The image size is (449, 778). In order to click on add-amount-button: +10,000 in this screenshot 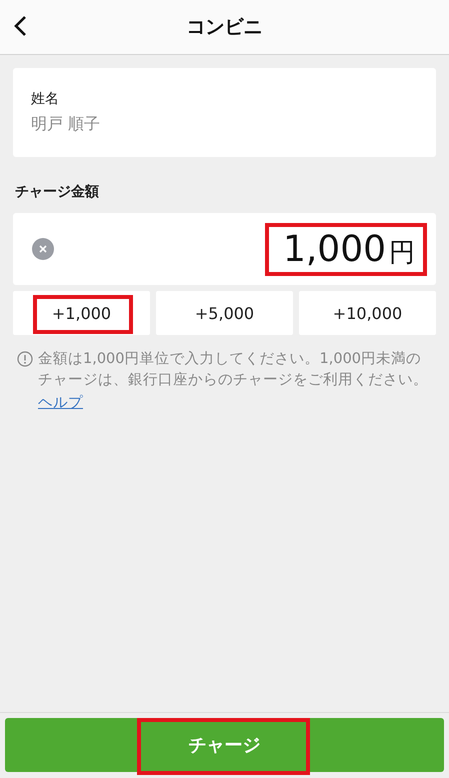, I will do `click(367, 313)`.